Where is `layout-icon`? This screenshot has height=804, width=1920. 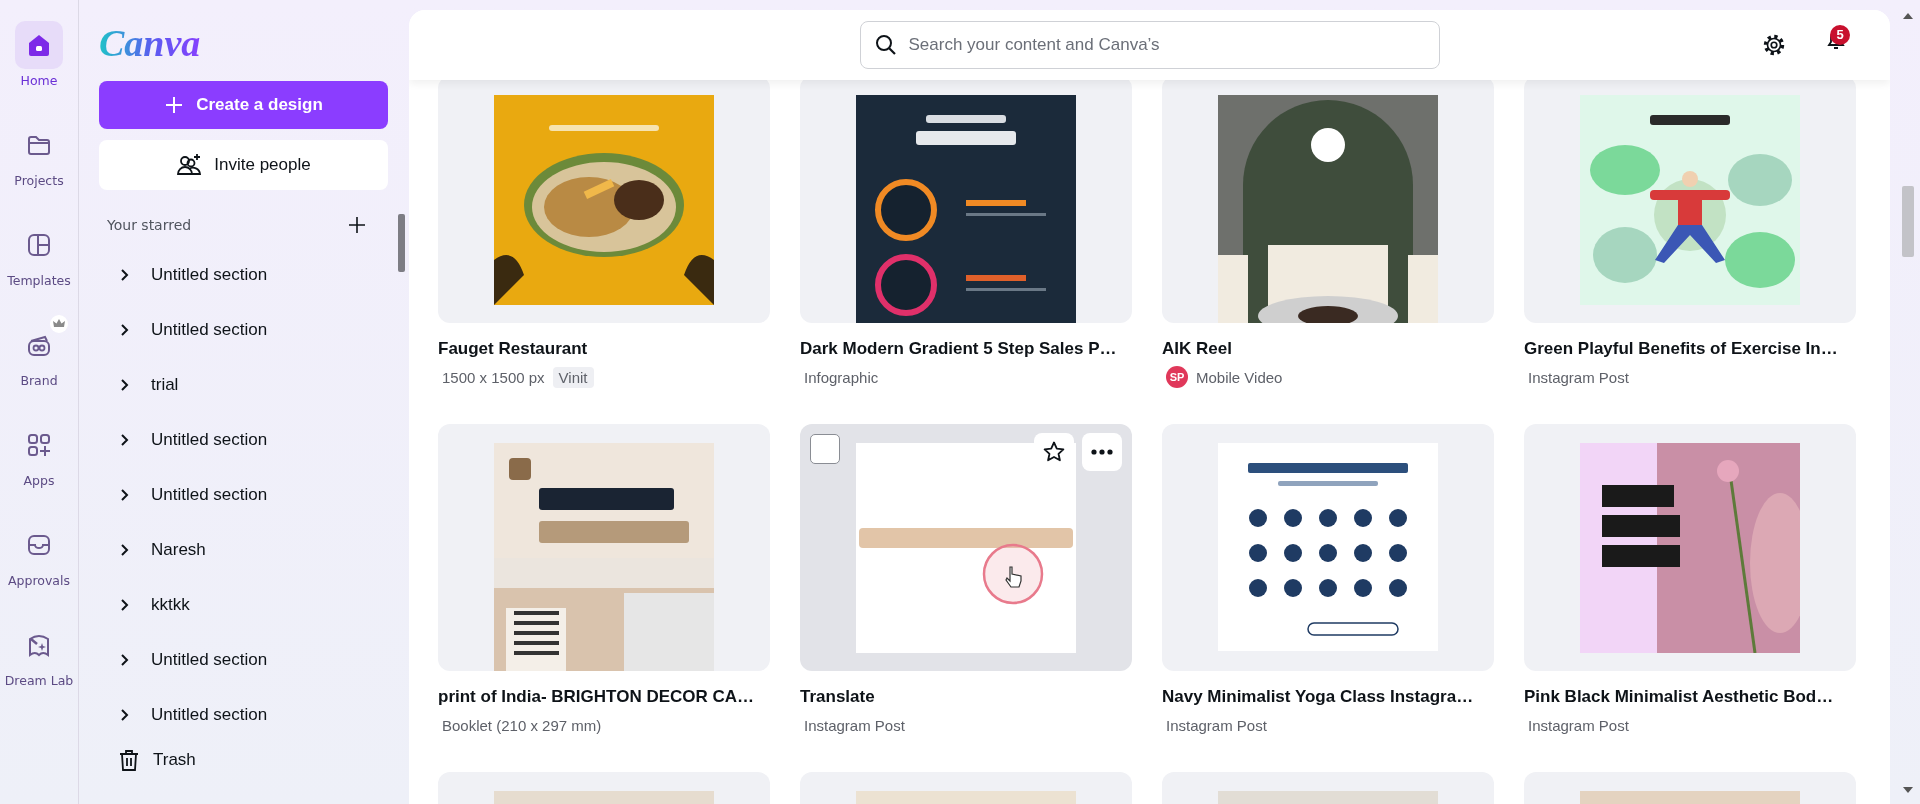 layout-icon is located at coordinates (39, 245).